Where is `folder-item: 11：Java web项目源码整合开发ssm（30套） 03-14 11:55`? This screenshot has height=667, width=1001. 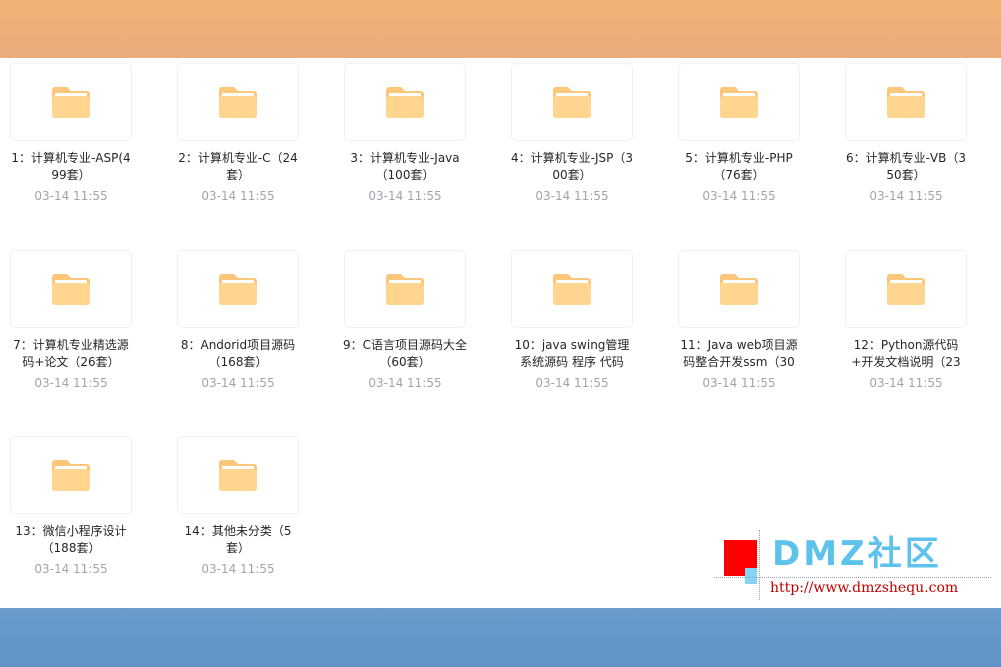 folder-item: 11：Java web项目源码整合开发ssm（30套） 03-14 11:55 is located at coordinates (739, 330).